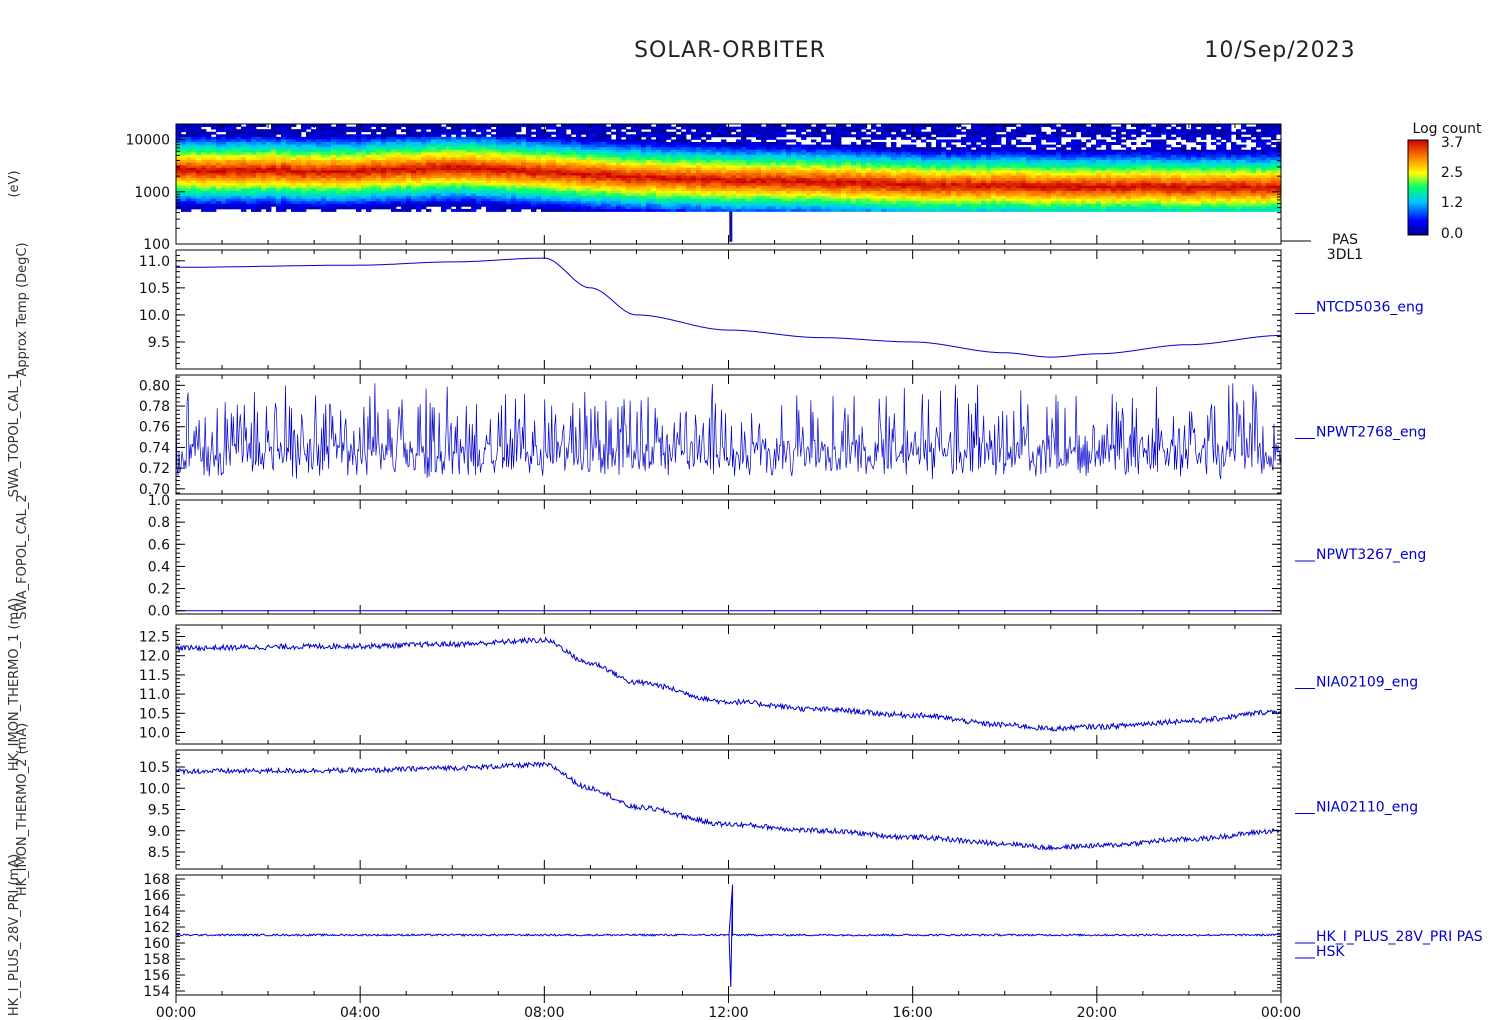 This screenshot has width=1512, height=1020. What do you see at coordinates (154, 657) in the screenshot?
I see `y-tick-label: 12.0` at bounding box center [154, 657].